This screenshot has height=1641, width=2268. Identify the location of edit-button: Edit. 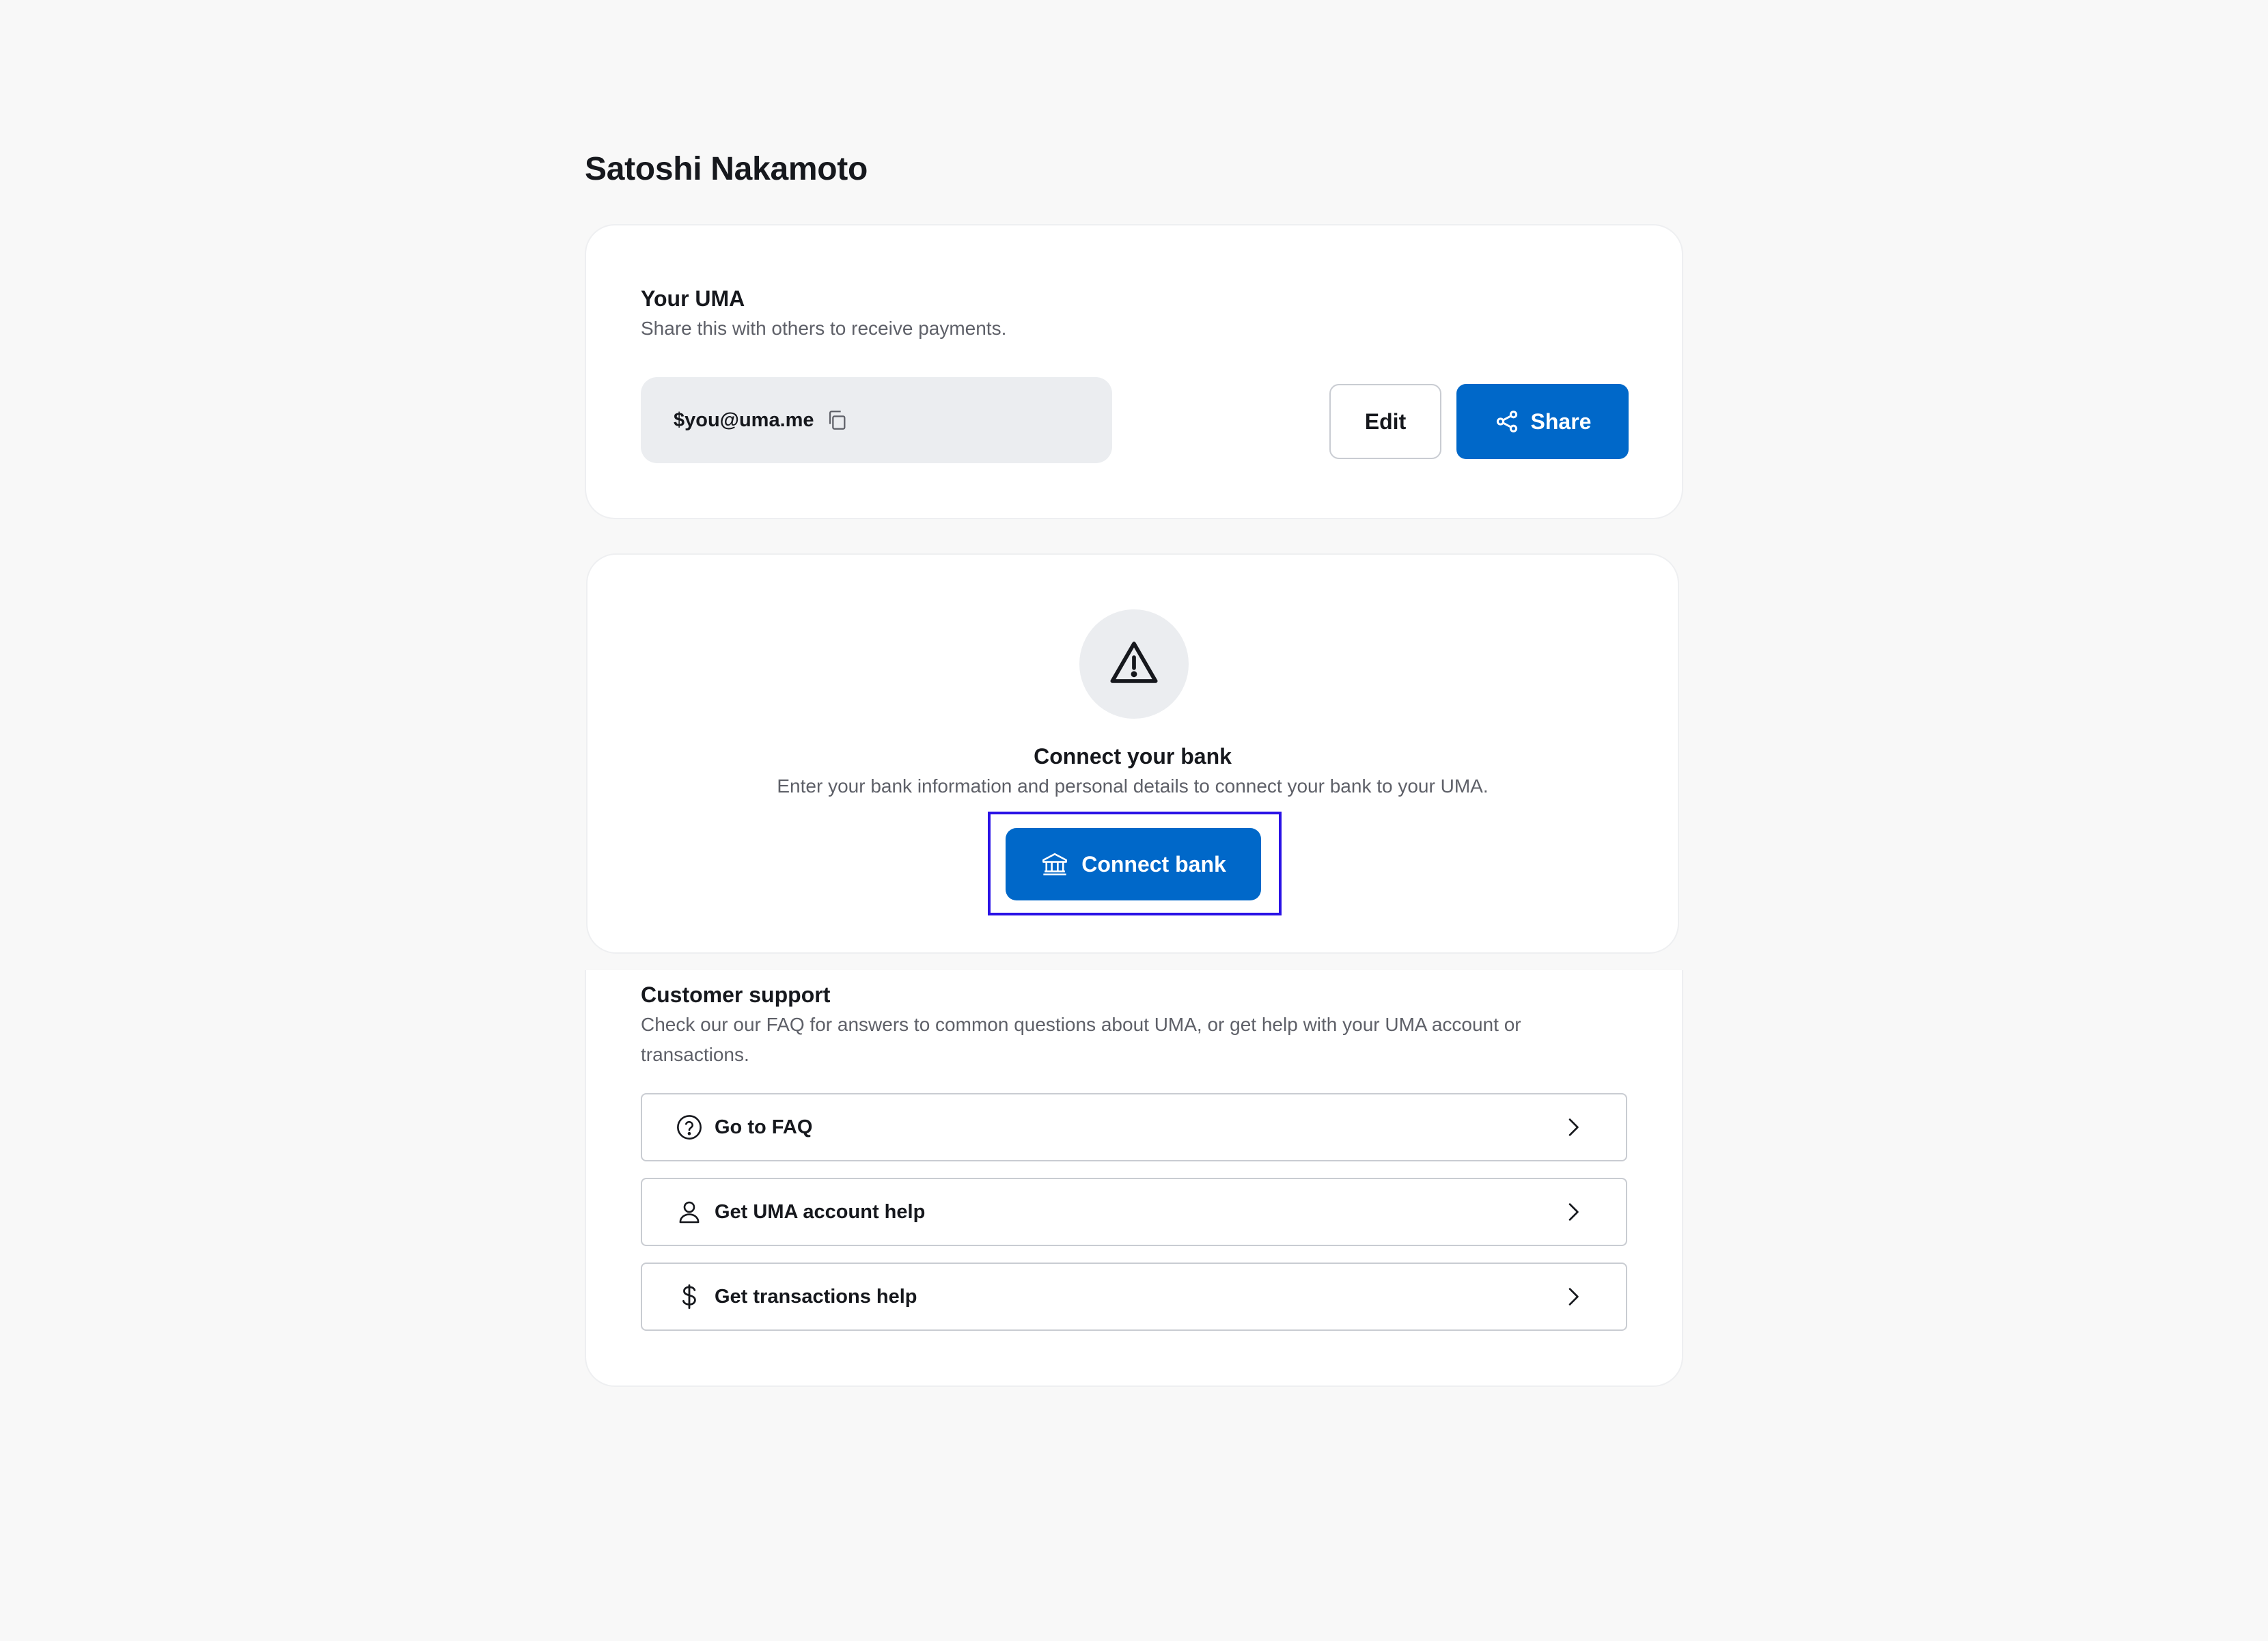
(1385, 422).